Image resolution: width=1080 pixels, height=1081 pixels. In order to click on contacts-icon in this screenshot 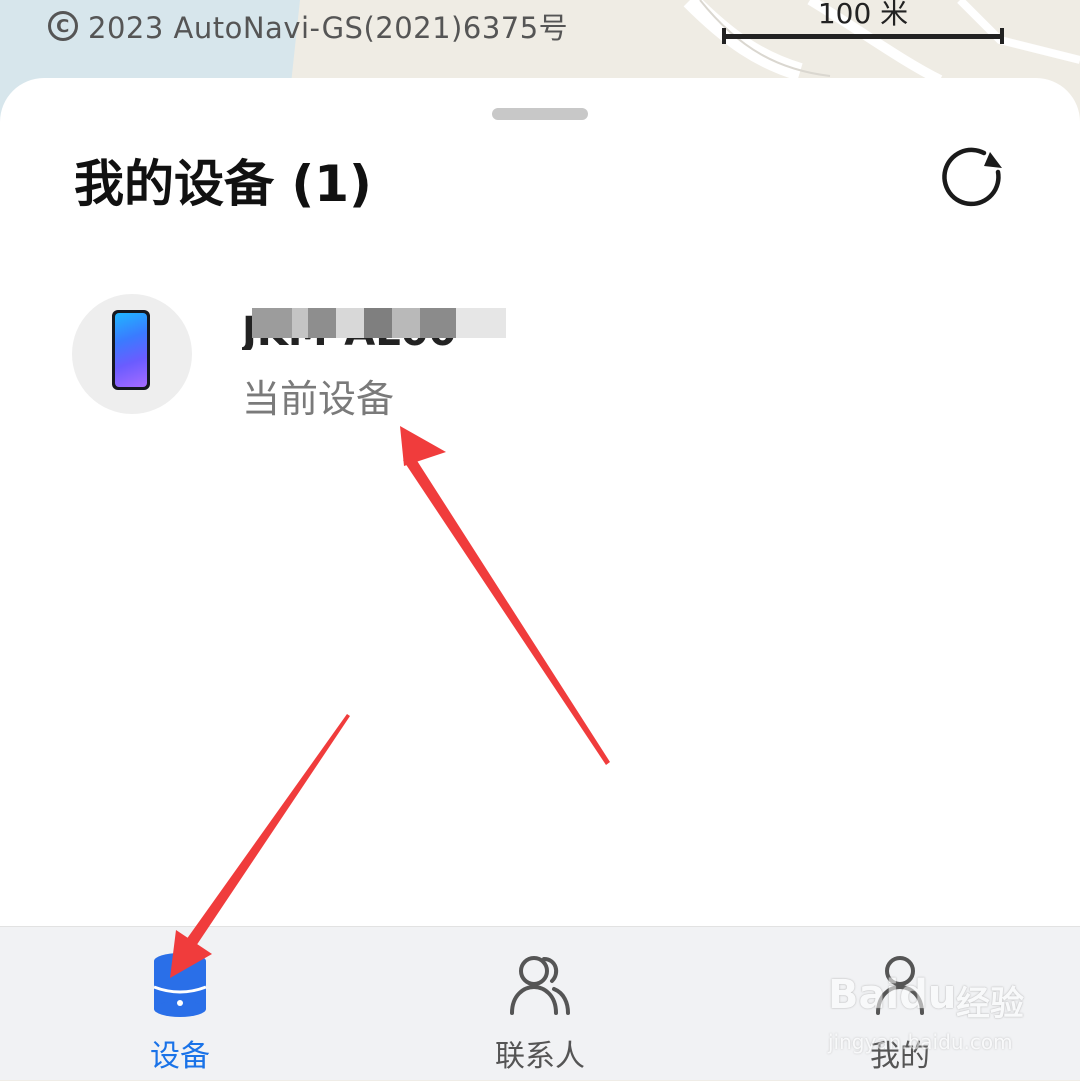, I will do `click(540, 985)`.